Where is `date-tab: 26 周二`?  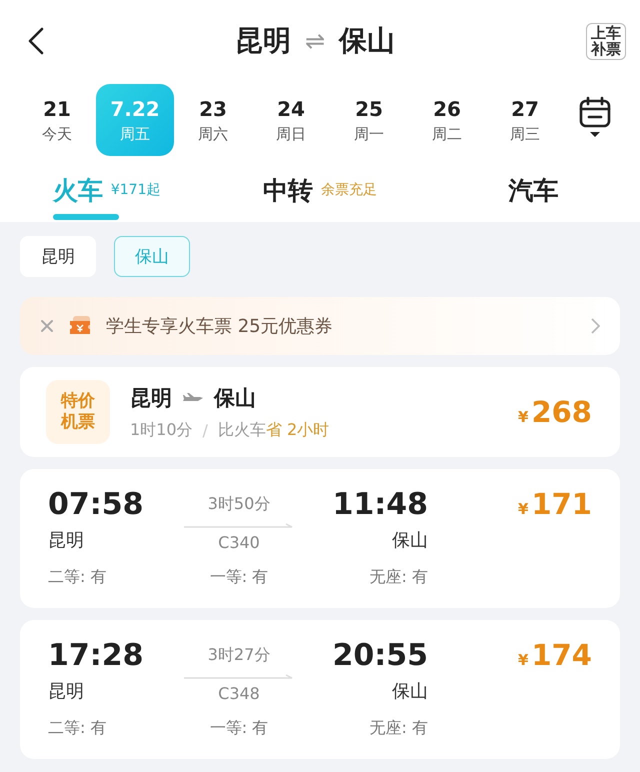 date-tab: 26 周二 is located at coordinates (447, 120).